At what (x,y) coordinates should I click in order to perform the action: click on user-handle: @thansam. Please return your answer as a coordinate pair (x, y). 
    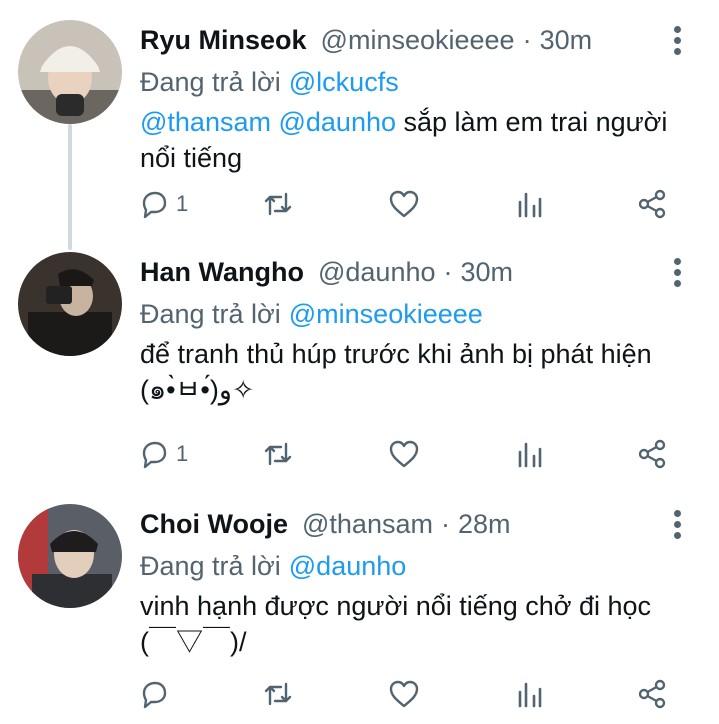
    Looking at the image, I should click on (367, 524).